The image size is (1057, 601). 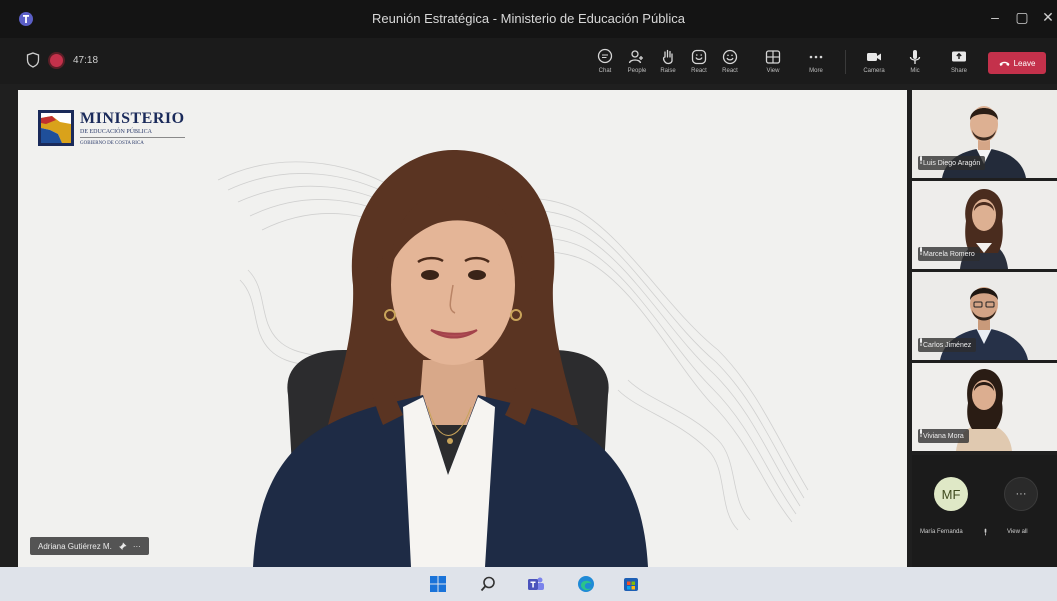 What do you see at coordinates (1017, 532) in the screenshot?
I see `view-all-label: View all` at bounding box center [1017, 532].